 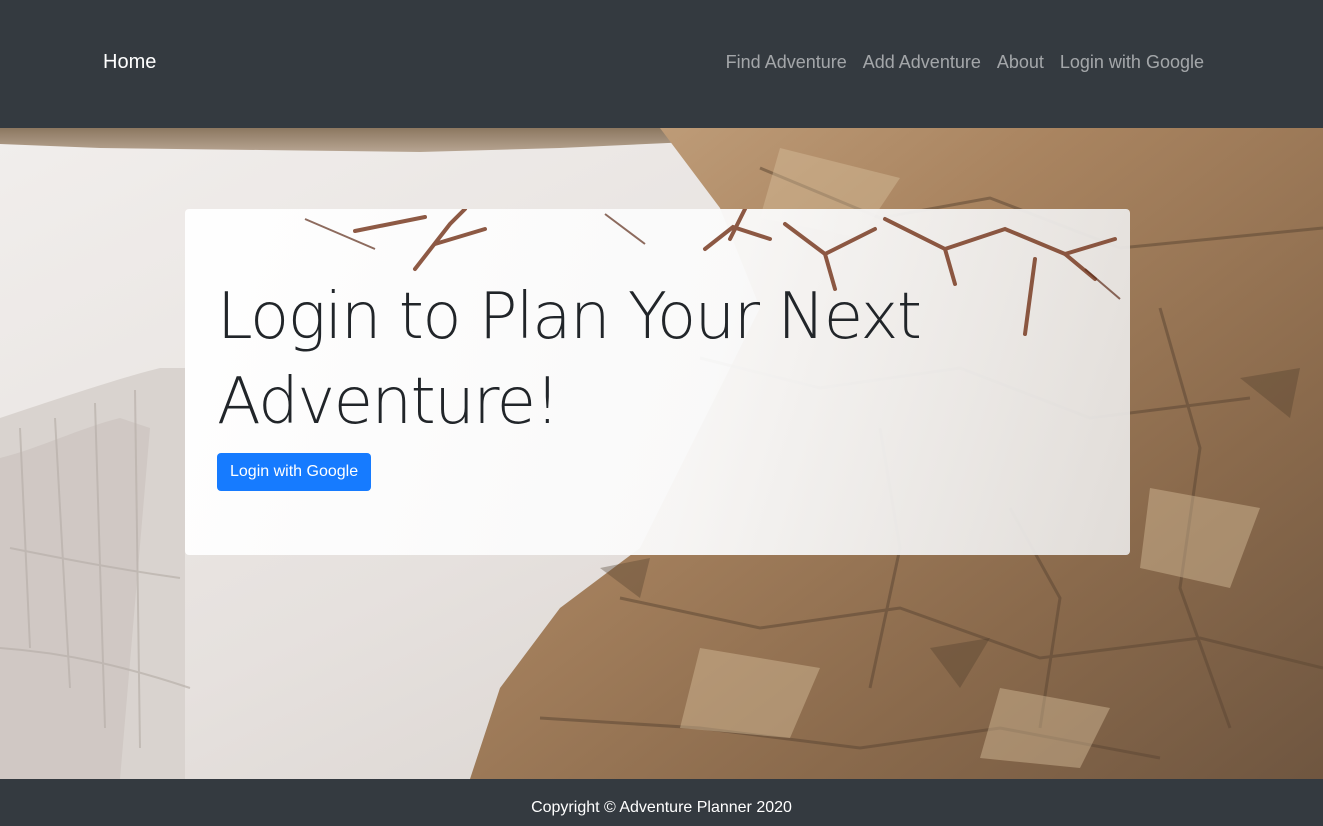 What do you see at coordinates (786, 62) in the screenshot?
I see `nav-find-adventure: Find Adventure` at bounding box center [786, 62].